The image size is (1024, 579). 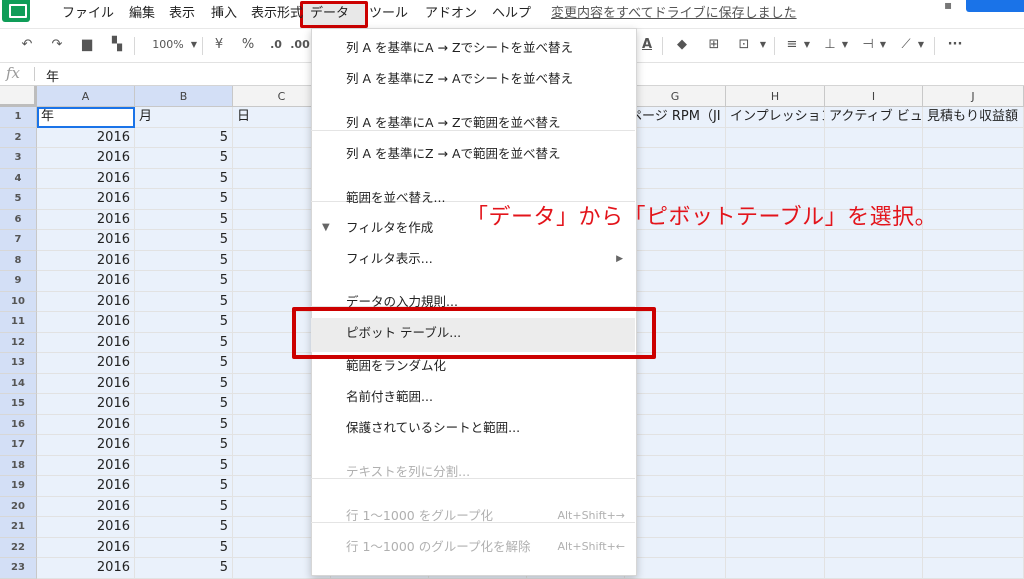 What do you see at coordinates (86, 486) in the screenshot?
I see `cell-a19: 2016` at bounding box center [86, 486].